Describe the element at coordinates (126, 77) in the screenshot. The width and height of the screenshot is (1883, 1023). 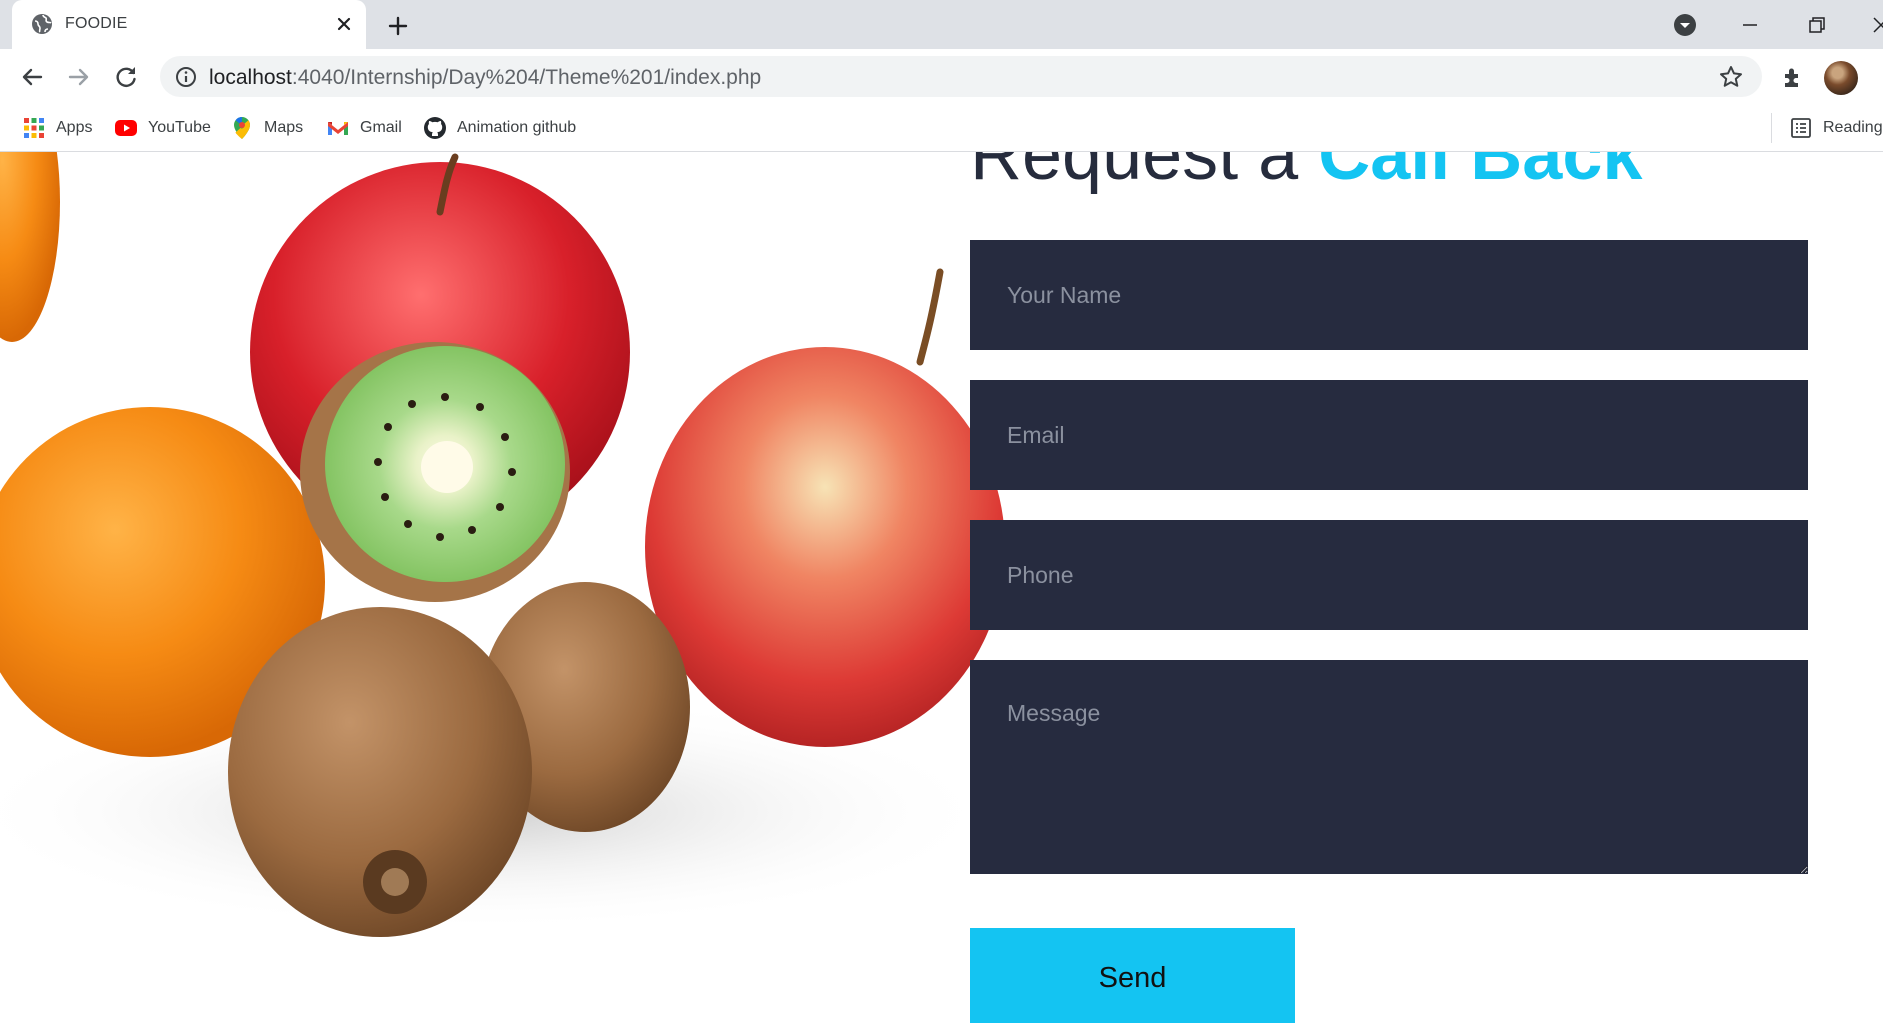
I see `reload-icon` at that location.